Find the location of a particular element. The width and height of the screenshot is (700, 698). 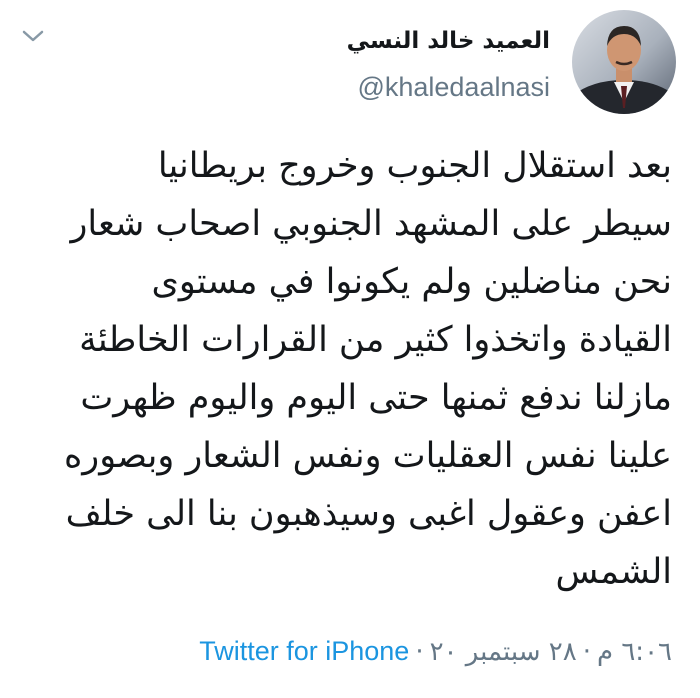

avatar is located at coordinates (624, 62).